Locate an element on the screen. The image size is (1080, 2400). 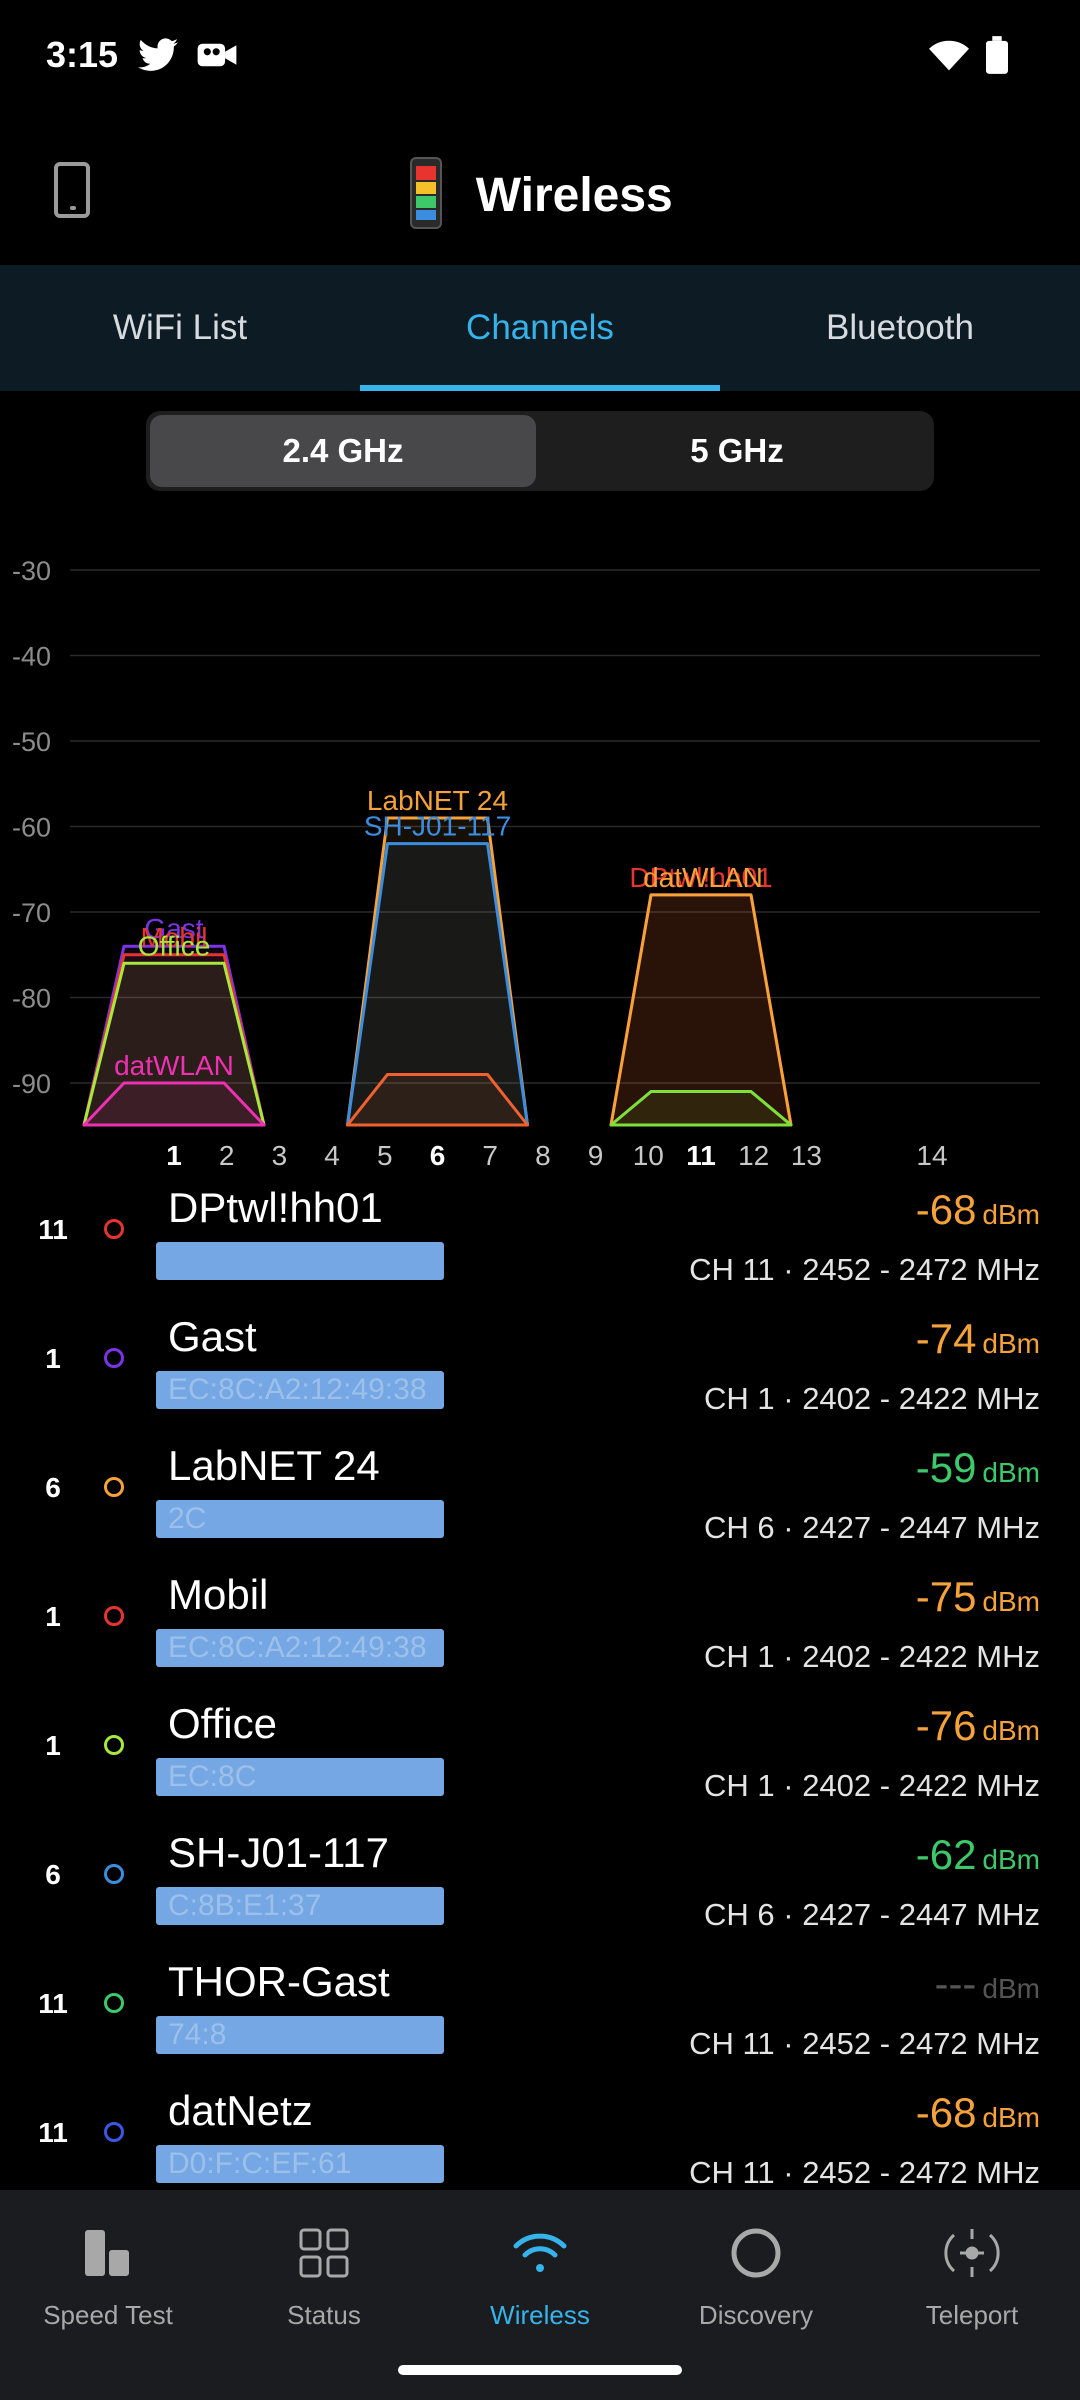
discovery-circle-icon is located at coordinates (756, 2253).